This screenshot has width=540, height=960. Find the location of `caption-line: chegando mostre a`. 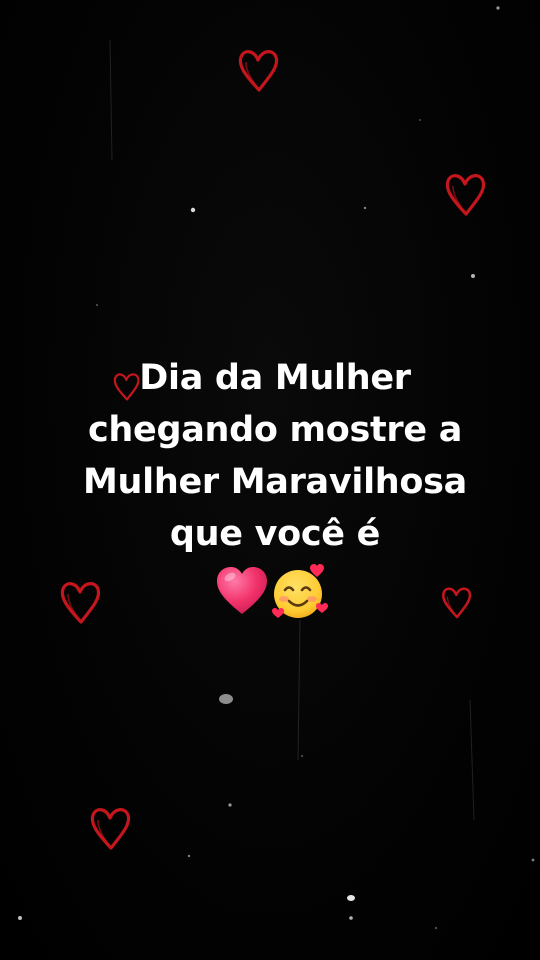

caption-line: chegando mostre a is located at coordinates (275, 430).